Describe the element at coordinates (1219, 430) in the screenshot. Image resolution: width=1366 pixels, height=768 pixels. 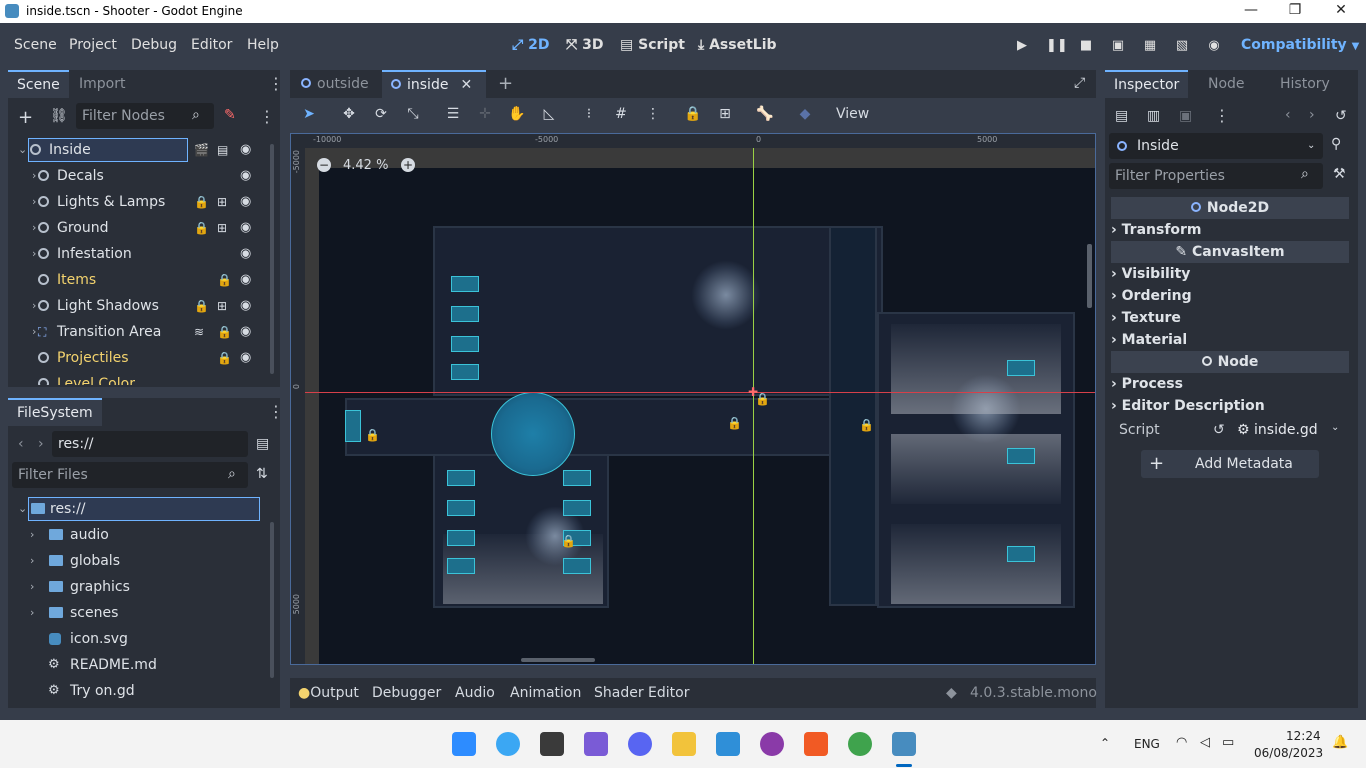
I see `reset-icon: ↺` at that location.